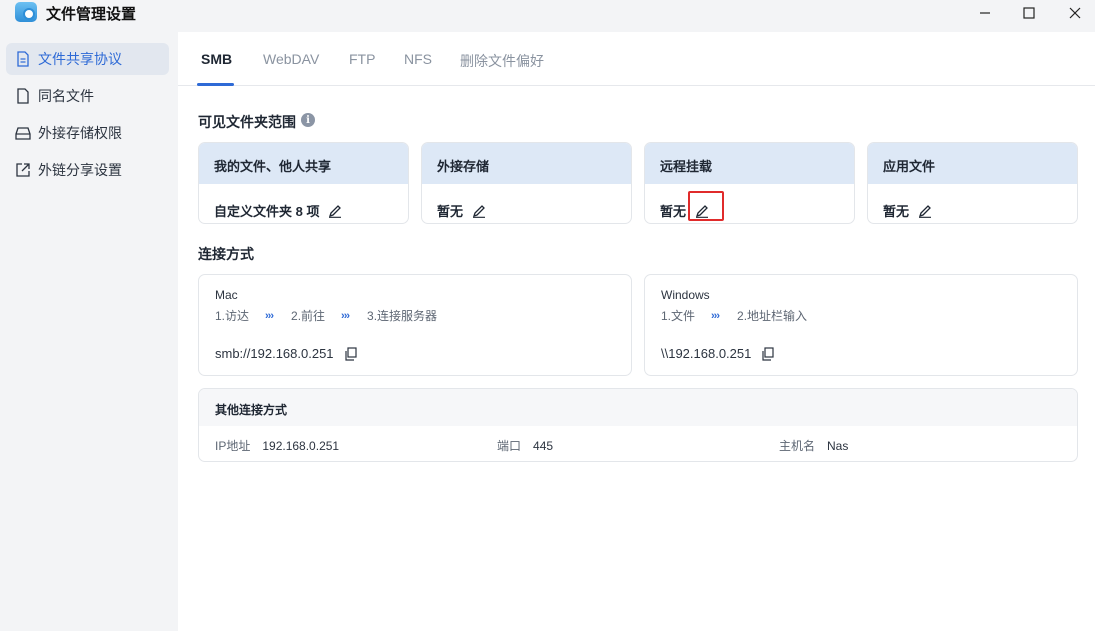 This screenshot has height=631, width=1095. I want to click on step-label: 2.地址栏输入, so click(772, 316).